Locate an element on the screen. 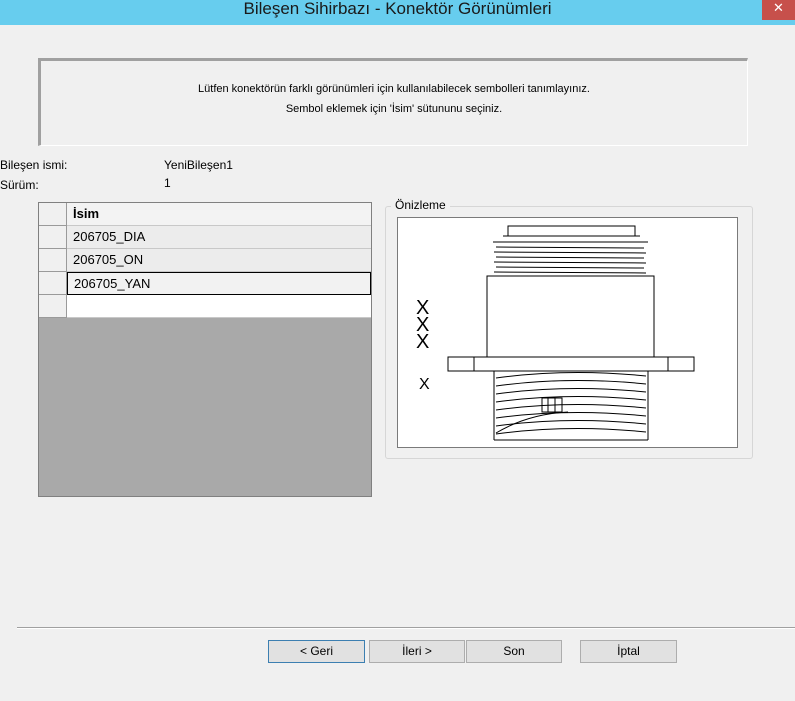 The image size is (795, 701). preview-label: Önizleme is located at coordinates (420, 205).